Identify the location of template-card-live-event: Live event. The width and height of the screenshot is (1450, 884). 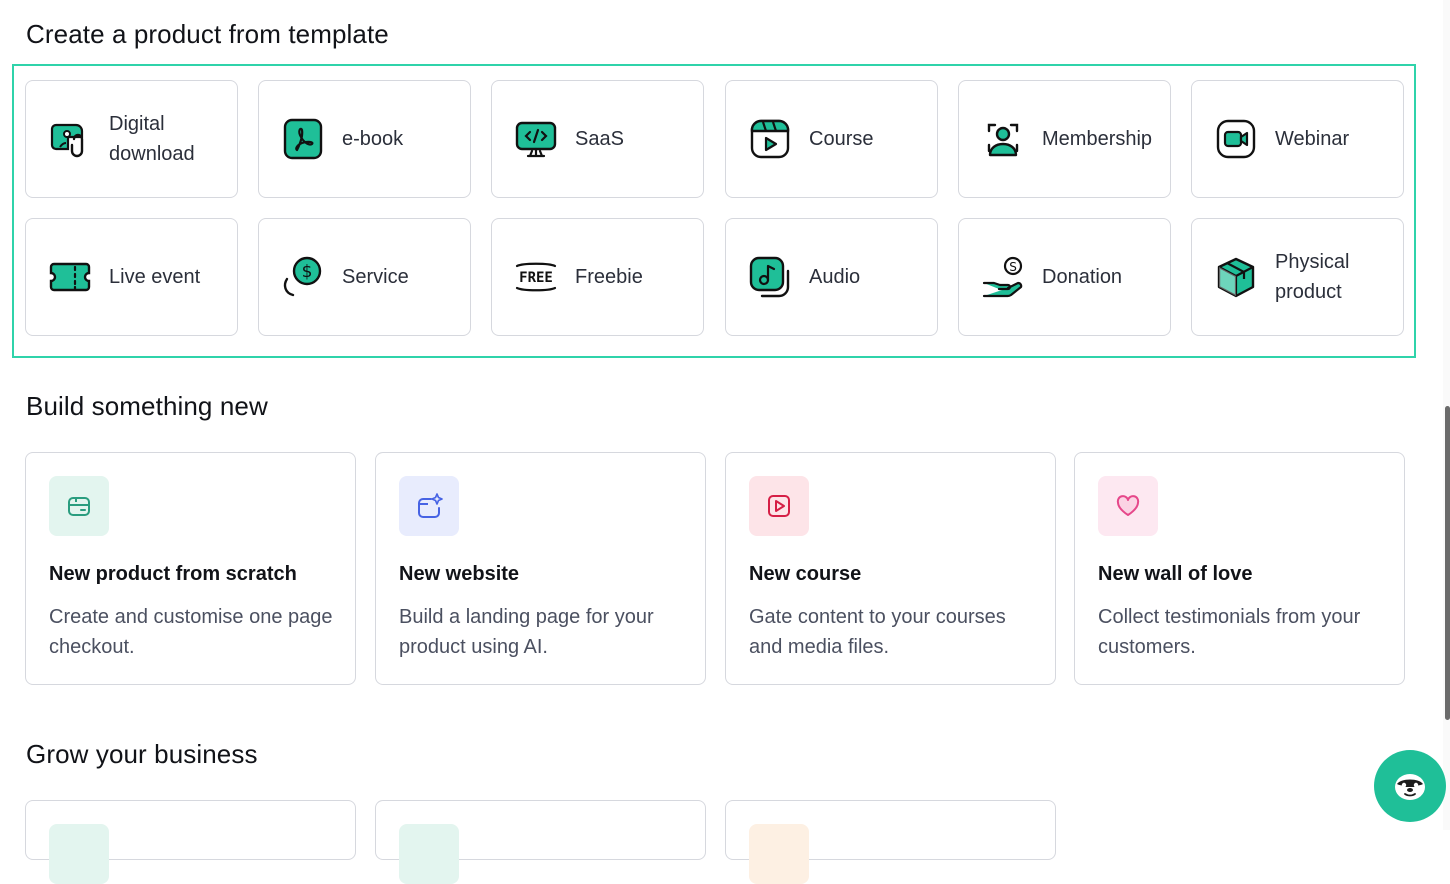
(131, 277).